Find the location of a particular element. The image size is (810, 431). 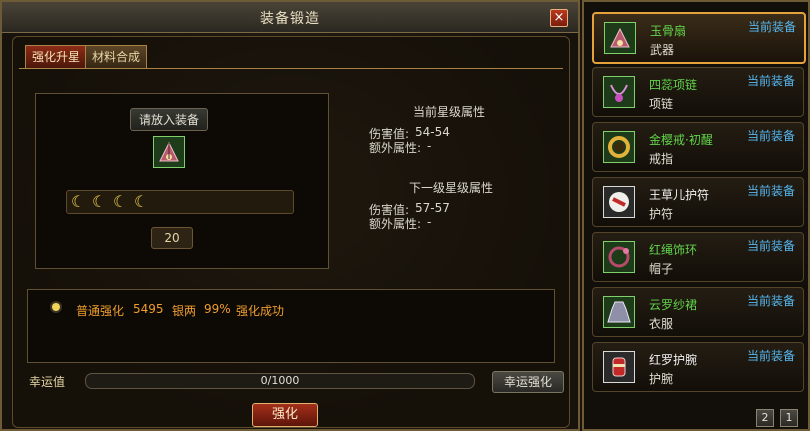

close-icon: × is located at coordinates (559, 17).